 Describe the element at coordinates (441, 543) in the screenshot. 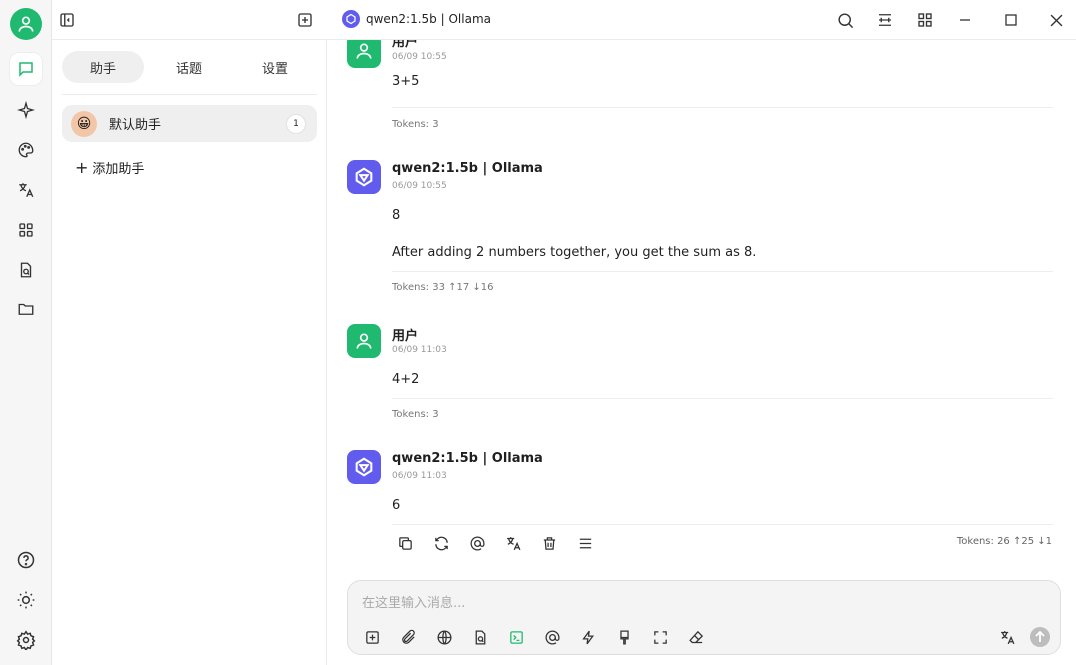

I see `regenerate-icon` at that location.